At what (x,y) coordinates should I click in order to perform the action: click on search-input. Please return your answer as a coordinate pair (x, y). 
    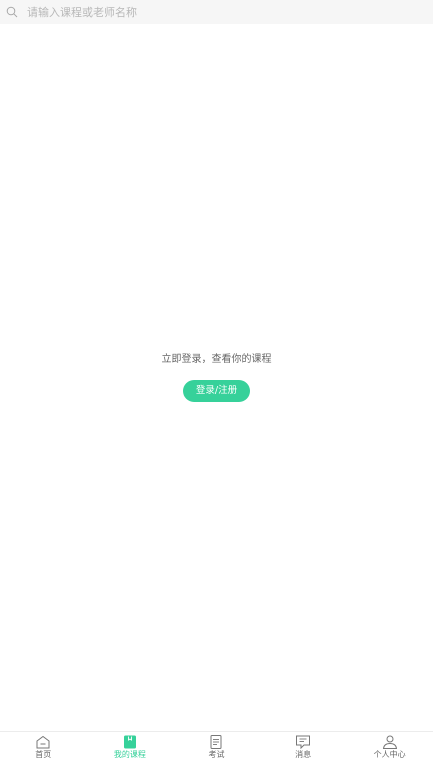
    Looking at the image, I should click on (217, 12).